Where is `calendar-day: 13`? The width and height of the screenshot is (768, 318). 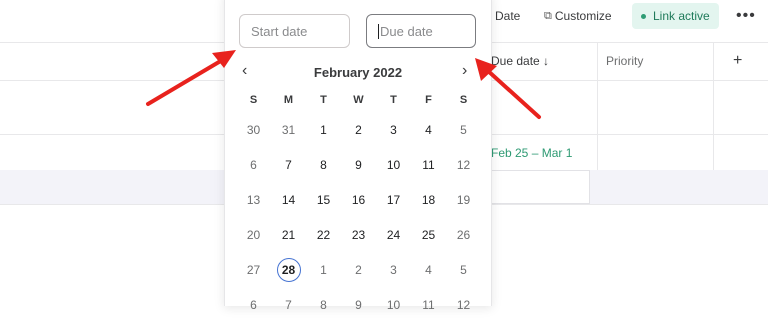
calendar-day: 13 is located at coordinates (253, 199).